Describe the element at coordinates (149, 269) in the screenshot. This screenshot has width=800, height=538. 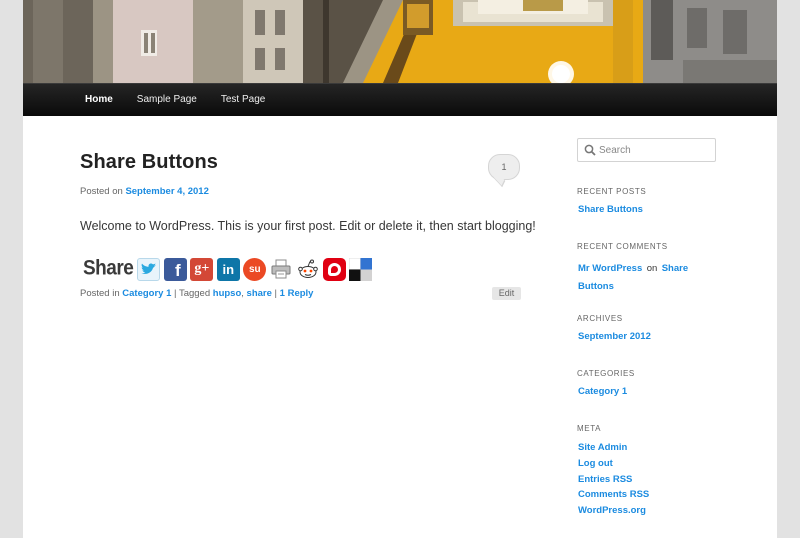
I see `twitter-icon` at that location.